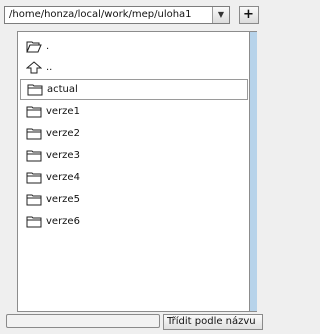 Image resolution: width=320 pixels, height=334 pixels. I want to click on chevron-down-icon: ▼, so click(221, 14).